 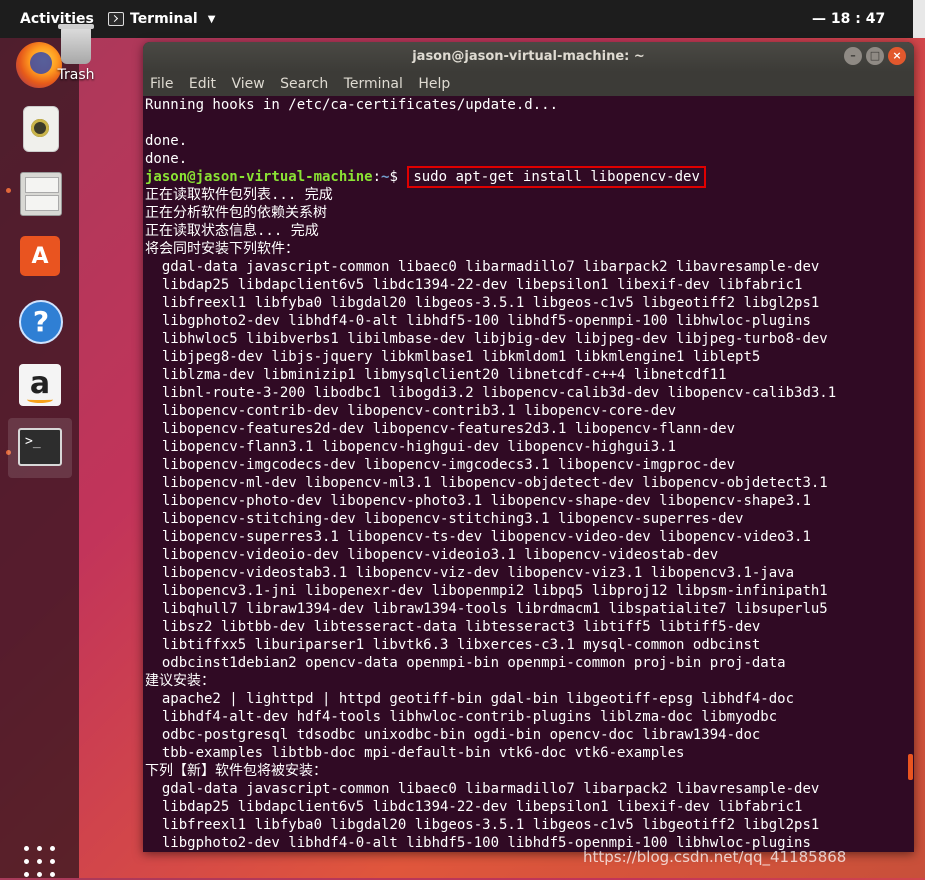 I want to click on terminal-line: 正在读取状态信息... 完成, so click(x=232, y=231).